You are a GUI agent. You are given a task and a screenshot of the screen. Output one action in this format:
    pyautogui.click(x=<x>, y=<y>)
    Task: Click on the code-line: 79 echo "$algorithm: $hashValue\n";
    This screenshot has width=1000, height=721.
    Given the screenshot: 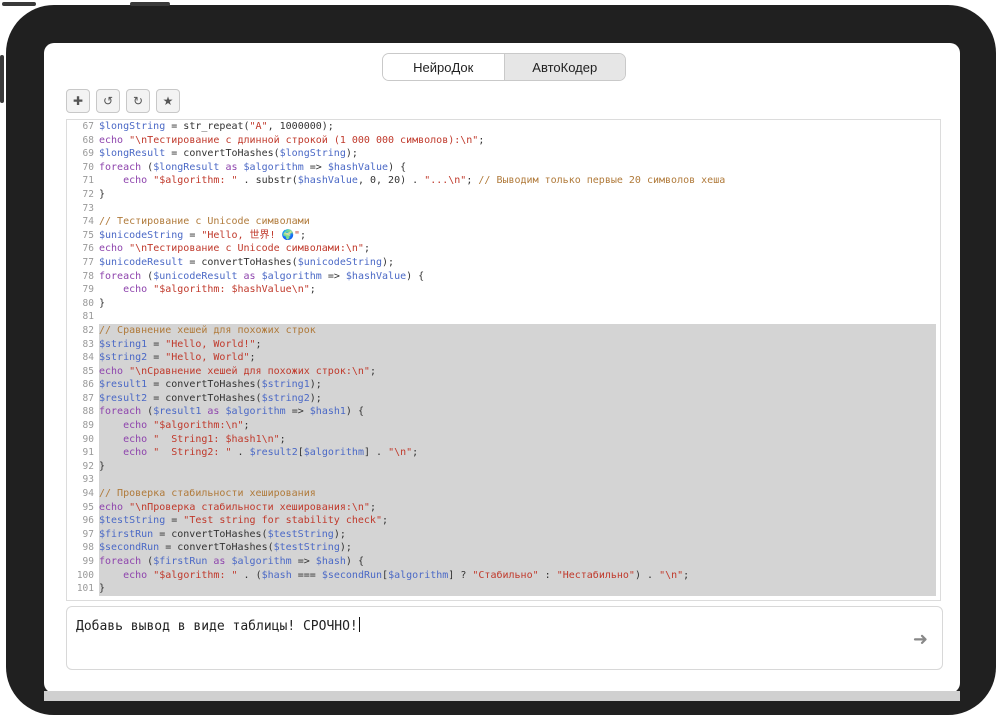 What is the action you would take?
    pyautogui.click(x=503, y=290)
    